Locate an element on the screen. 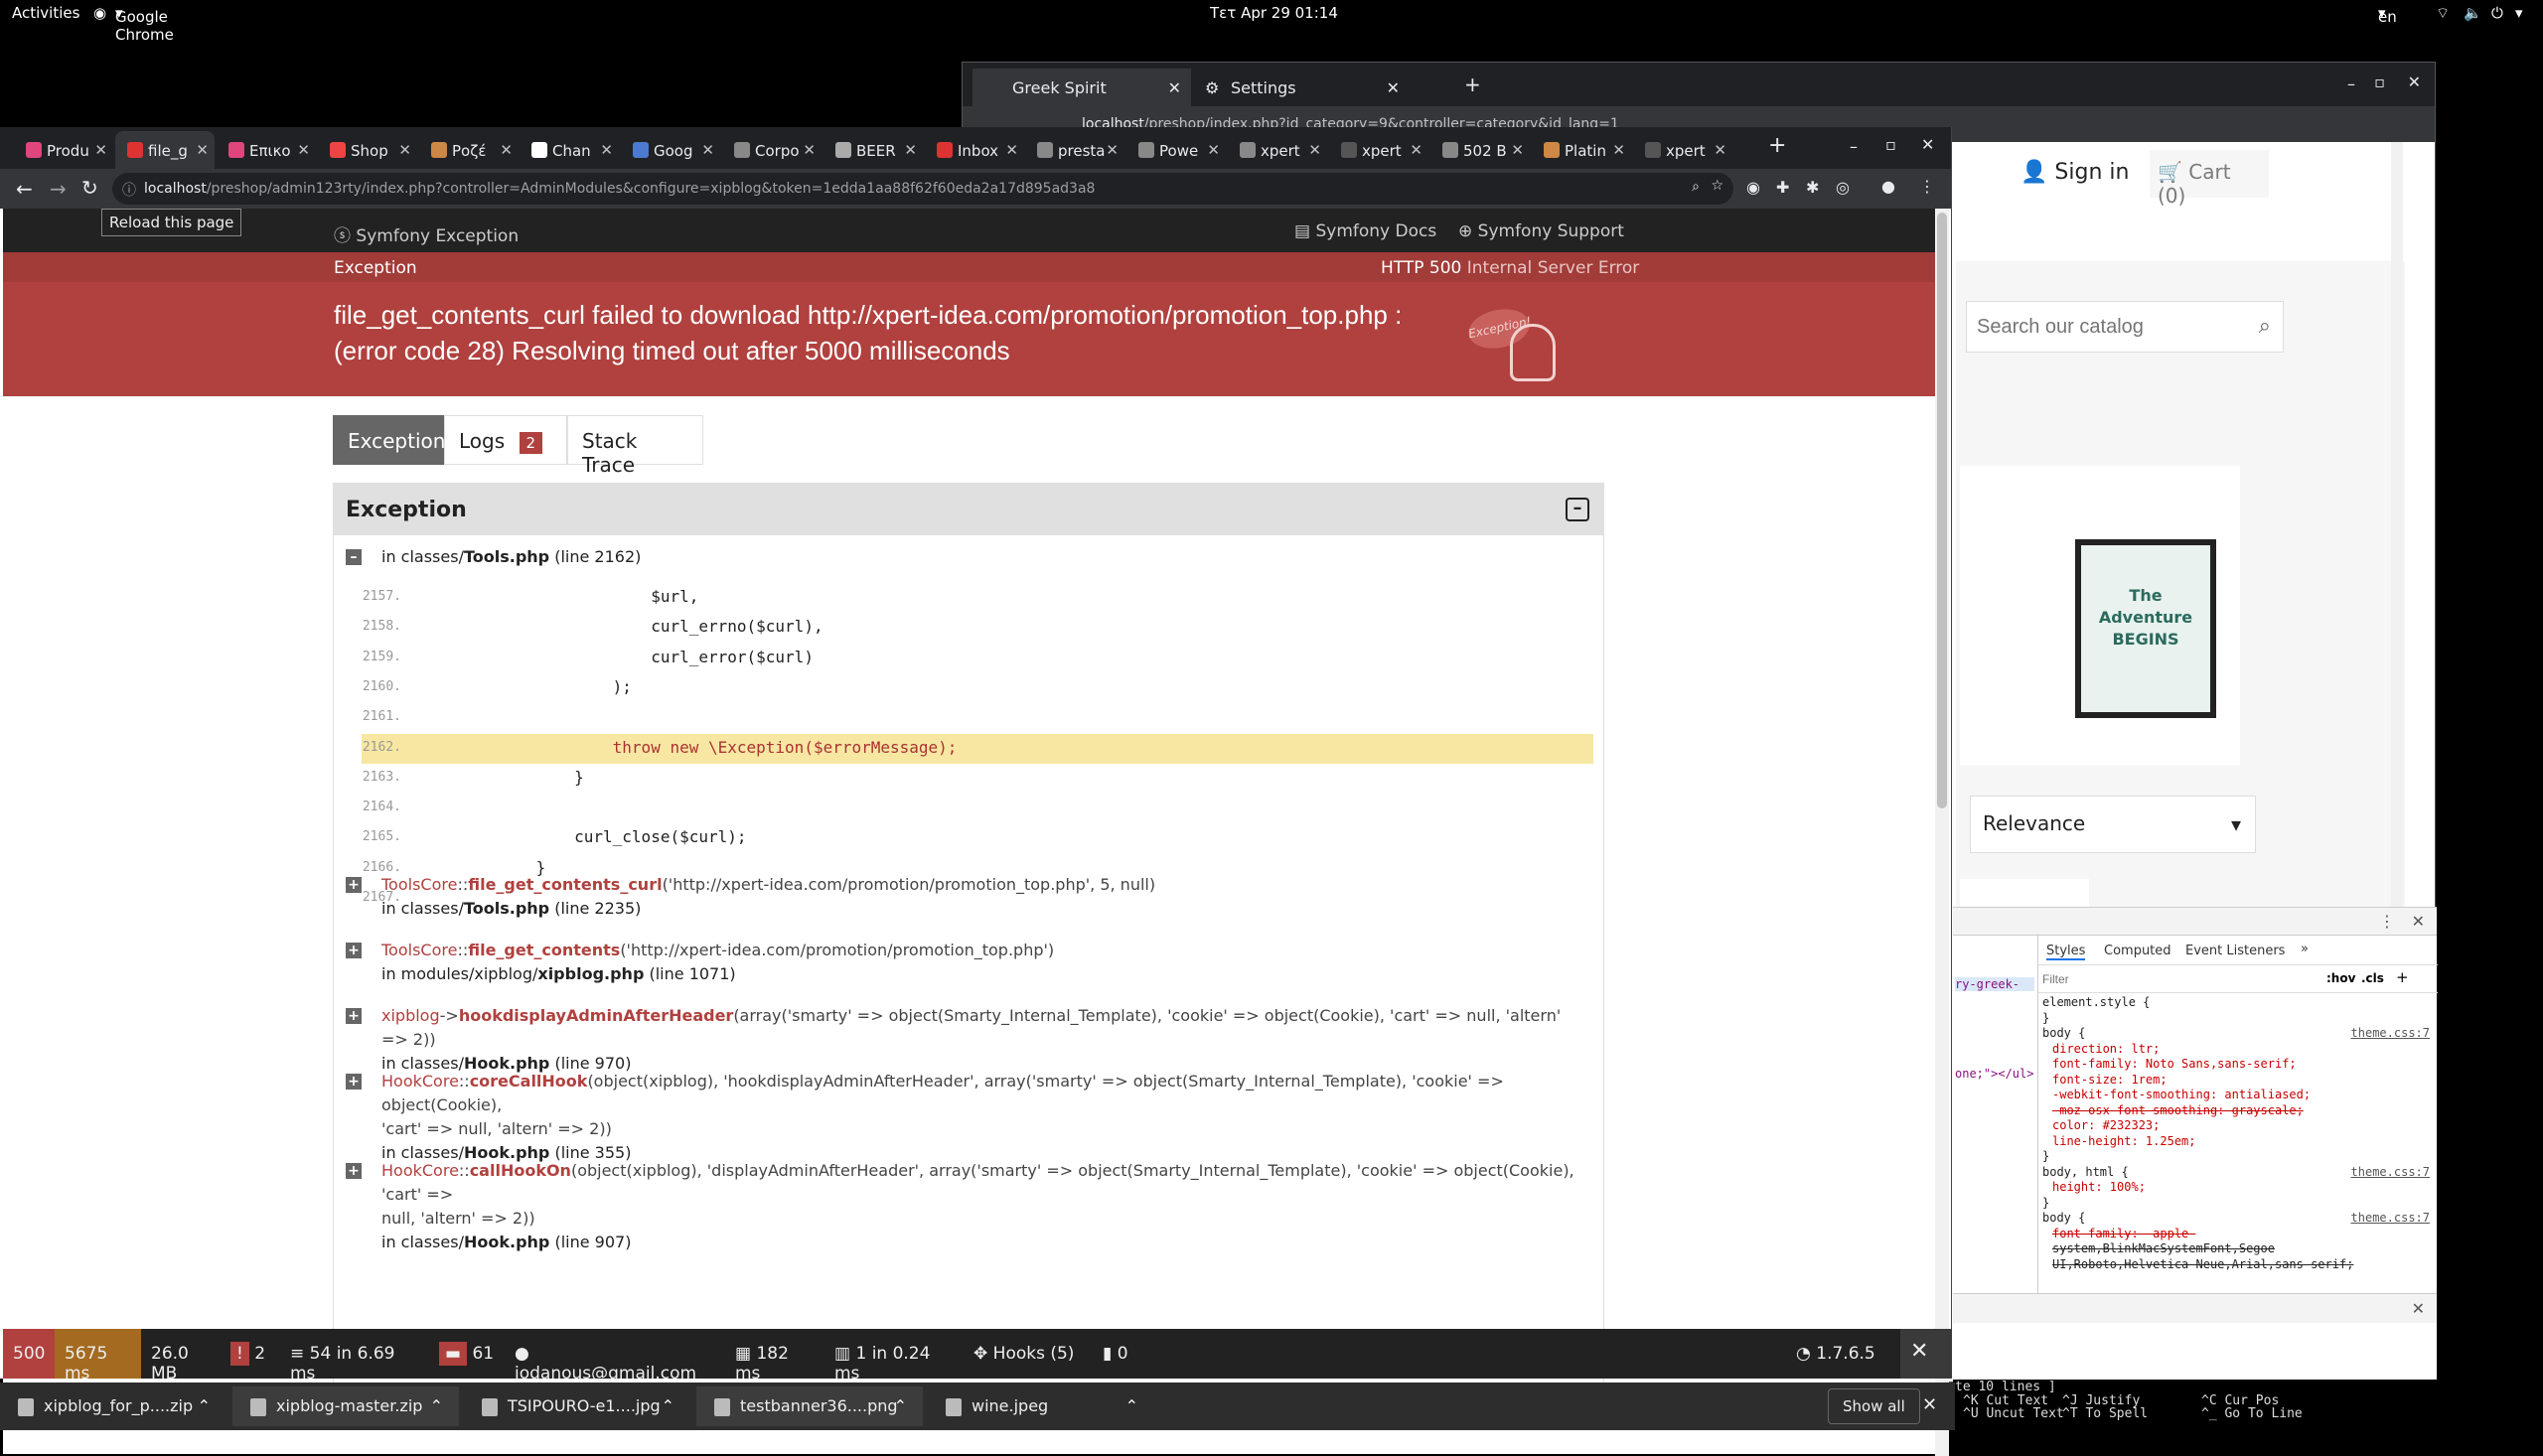 The height and width of the screenshot is (1456, 2543). tab-exception: Exception is located at coordinates (389, 440).